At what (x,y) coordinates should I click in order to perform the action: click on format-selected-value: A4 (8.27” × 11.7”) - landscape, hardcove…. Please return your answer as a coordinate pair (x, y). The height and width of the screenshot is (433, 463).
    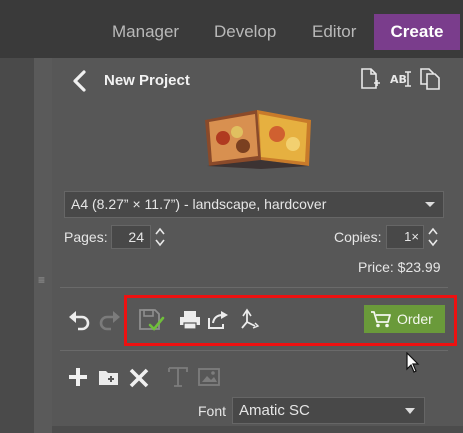
    Looking at the image, I should click on (199, 204).